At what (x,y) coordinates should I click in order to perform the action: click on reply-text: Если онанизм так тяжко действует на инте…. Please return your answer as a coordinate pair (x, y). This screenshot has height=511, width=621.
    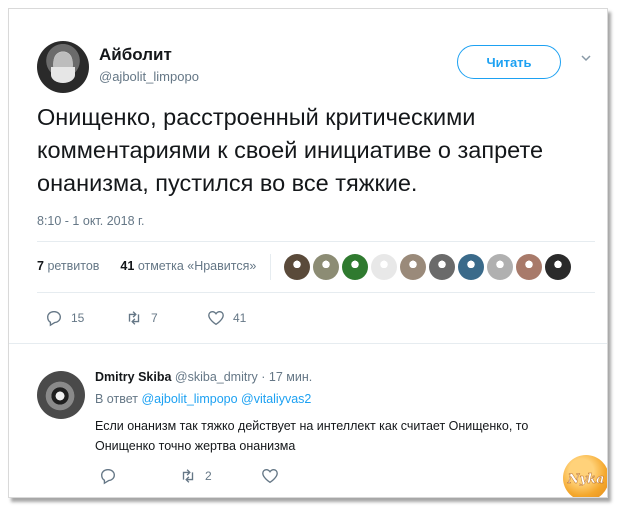
    Looking at the image, I should click on (312, 436).